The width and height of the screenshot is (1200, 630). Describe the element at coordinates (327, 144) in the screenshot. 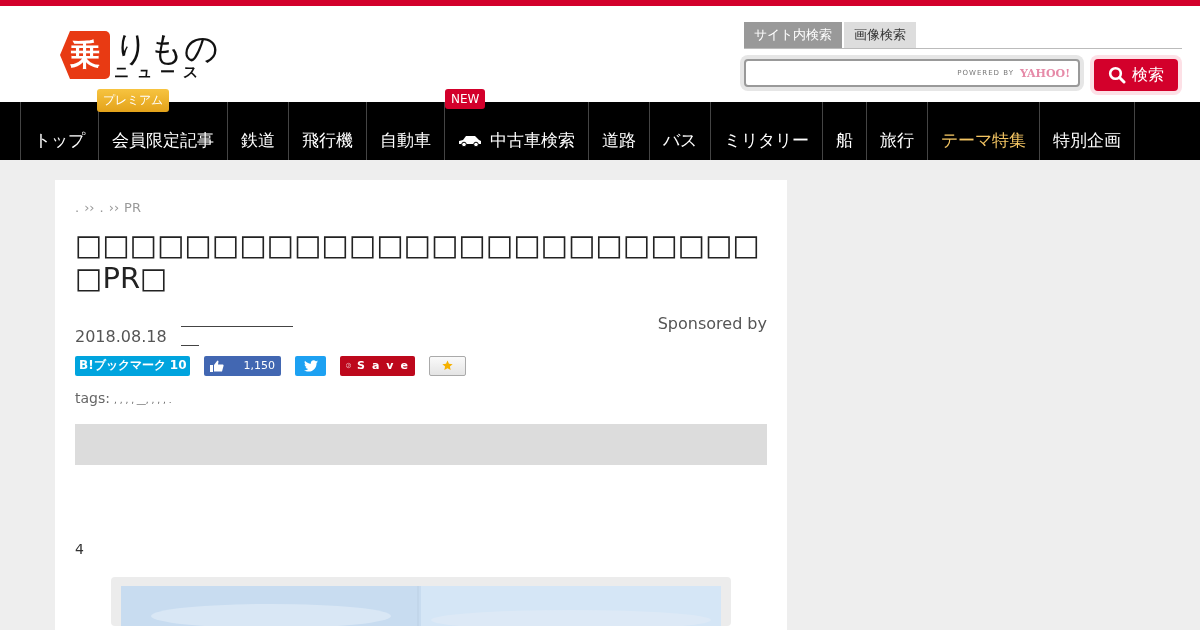

I see `nav-link: 飛行機` at that location.